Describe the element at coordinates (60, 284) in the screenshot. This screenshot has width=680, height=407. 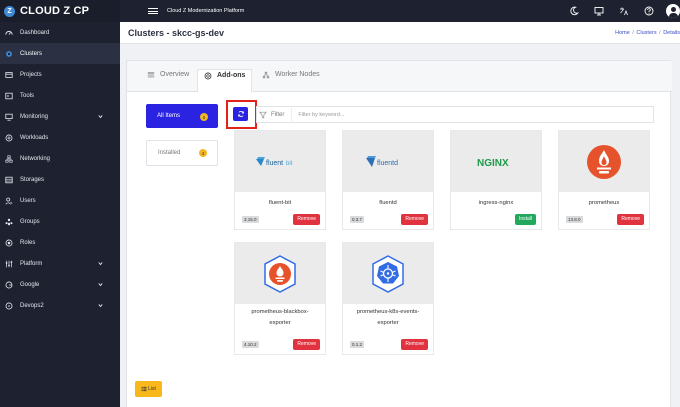
I see `sidebar-item-google: Google` at that location.